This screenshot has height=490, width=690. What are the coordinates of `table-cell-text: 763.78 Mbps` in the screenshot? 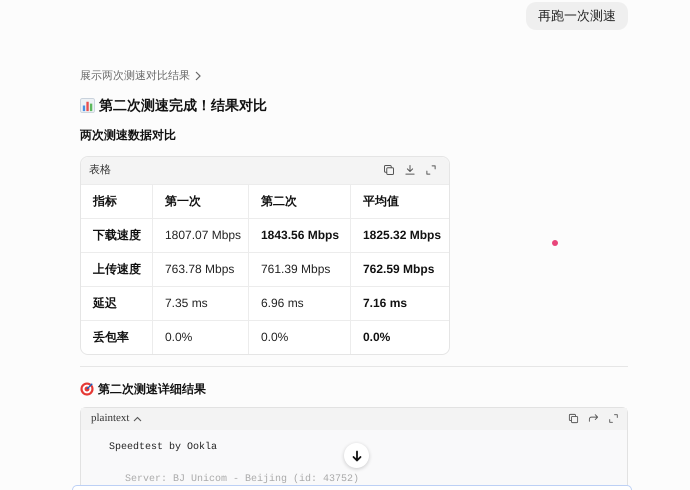 It's located at (199, 269).